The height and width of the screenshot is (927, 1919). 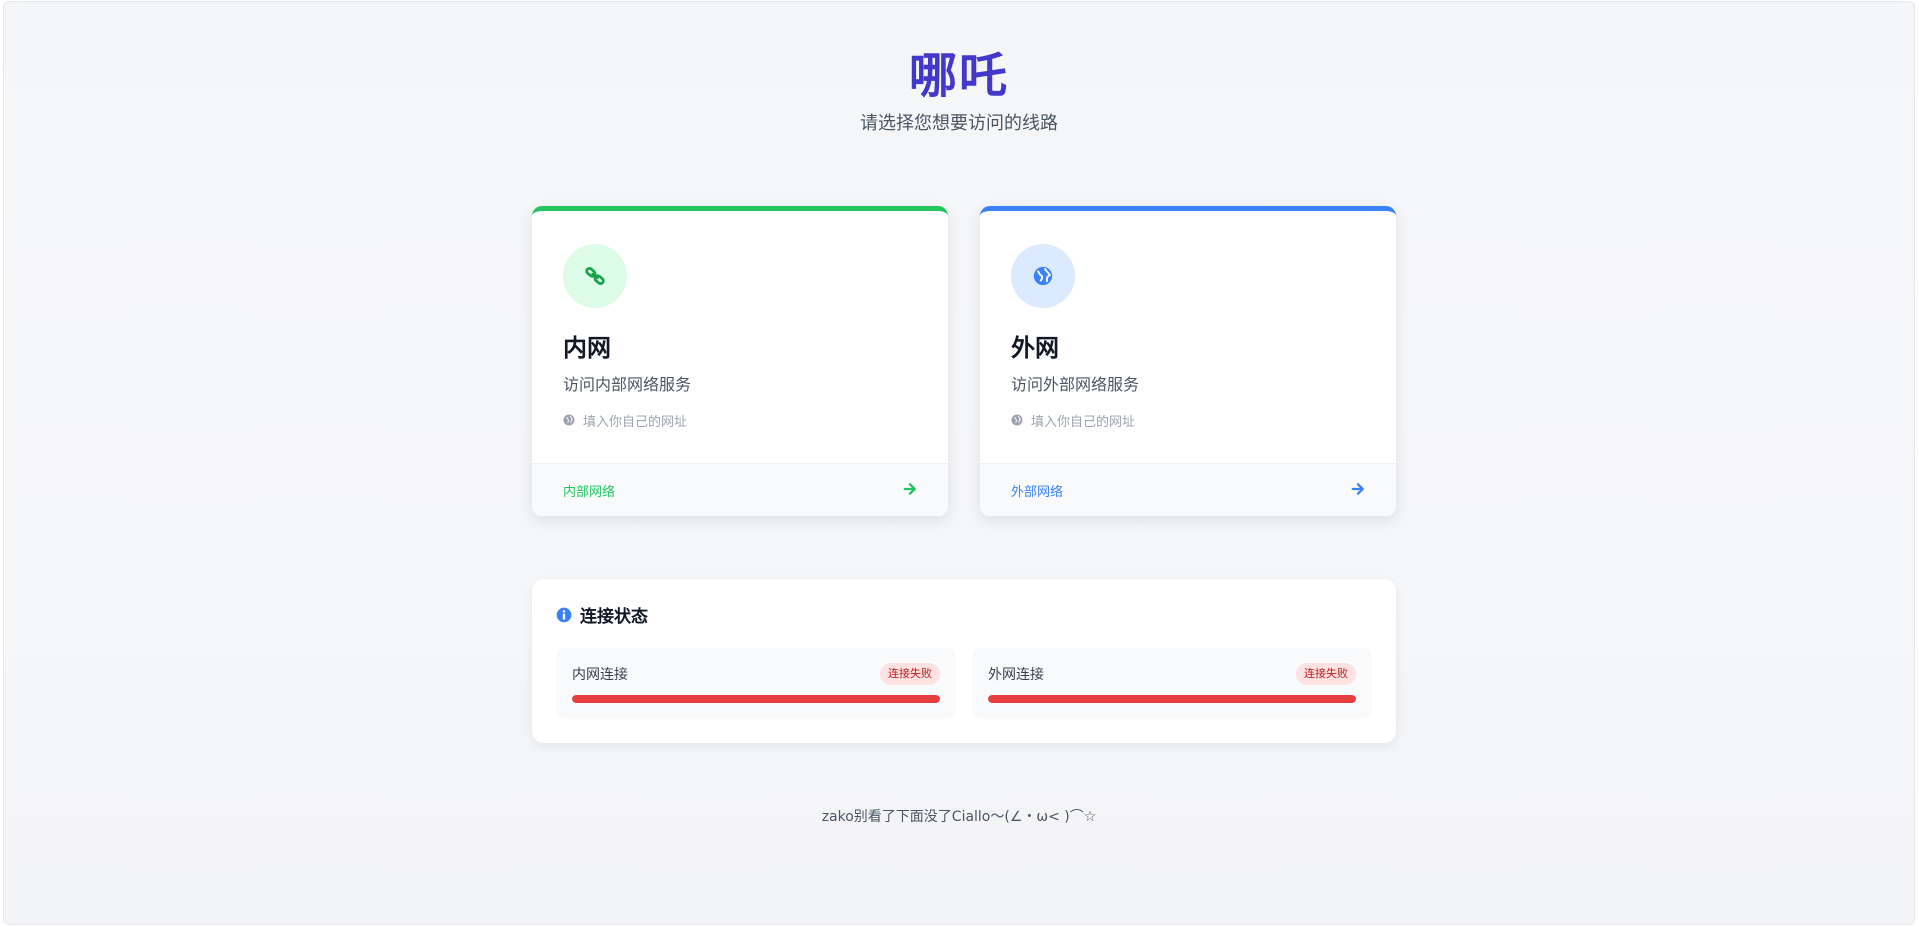 What do you see at coordinates (595, 276) in the screenshot?
I see `link-icon` at bounding box center [595, 276].